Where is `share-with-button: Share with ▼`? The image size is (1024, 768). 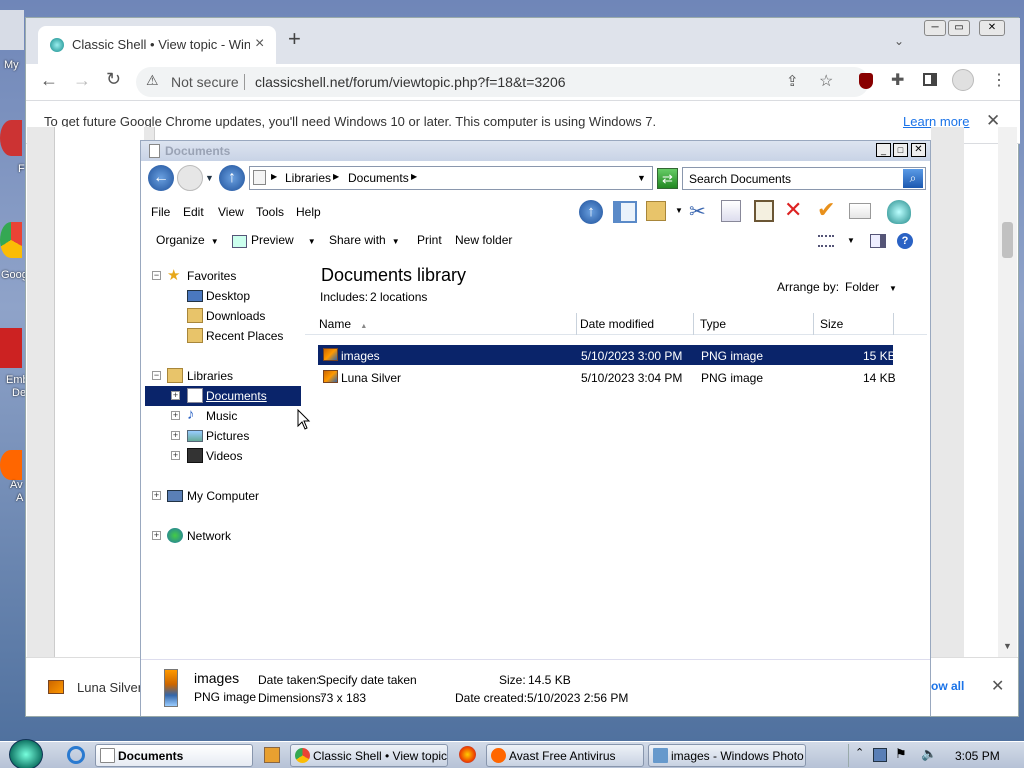
share-with-button: Share with ▼ is located at coordinates (364, 240).